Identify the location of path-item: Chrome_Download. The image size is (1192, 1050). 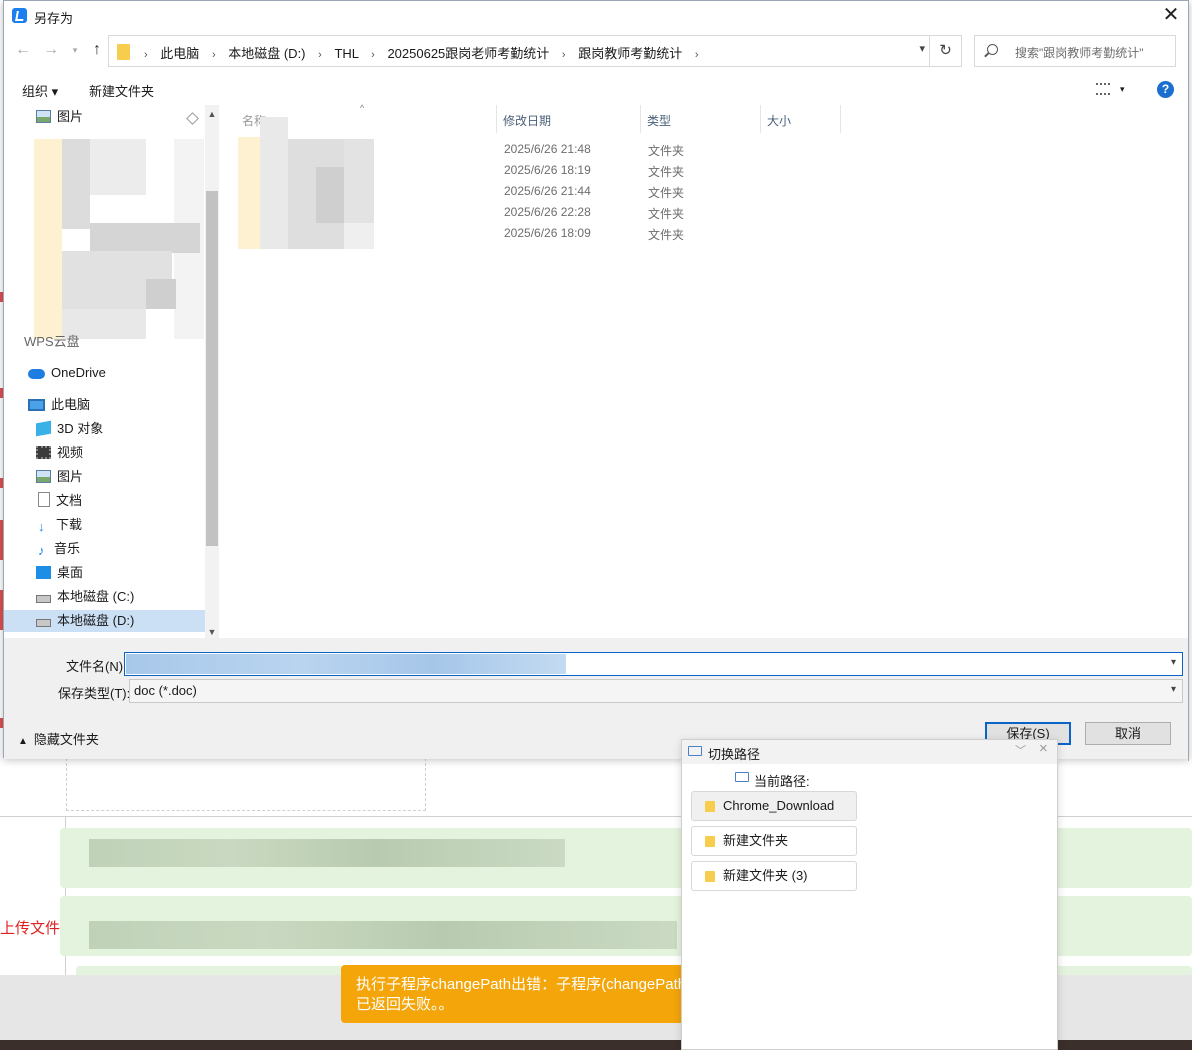
(774, 806).